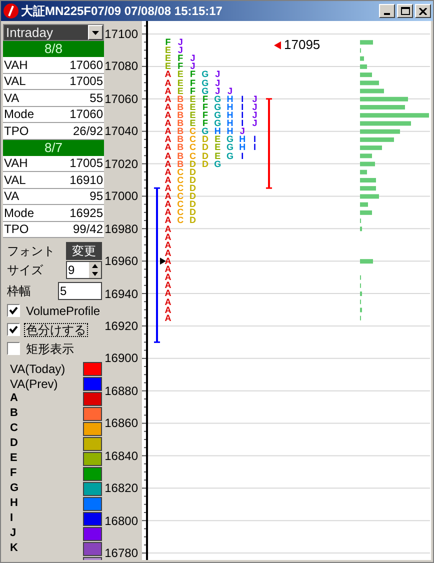 The width and height of the screenshot is (434, 563). Describe the element at coordinates (121, 423) in the screenshot. I see `price-label: 16860` at that location.